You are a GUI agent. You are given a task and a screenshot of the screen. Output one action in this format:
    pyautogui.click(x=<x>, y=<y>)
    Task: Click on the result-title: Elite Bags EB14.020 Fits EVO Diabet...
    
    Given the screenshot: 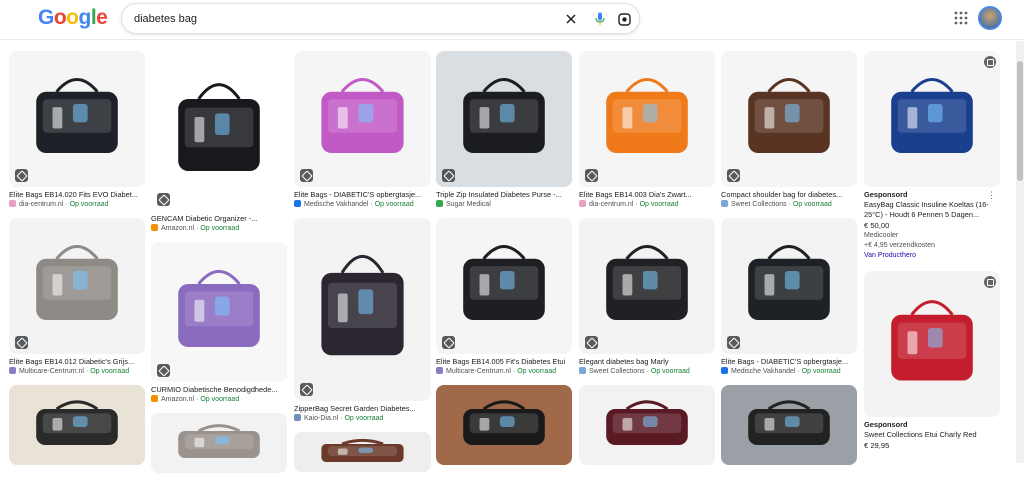 What is the action you would take?
    pyautogui.click(x=77, y=195)
    